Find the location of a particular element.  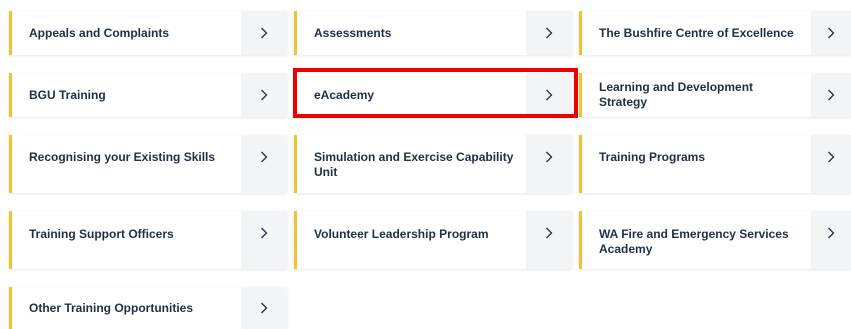

card-training-support-officers: Training Support Officers is located at coordinates (148, 240).